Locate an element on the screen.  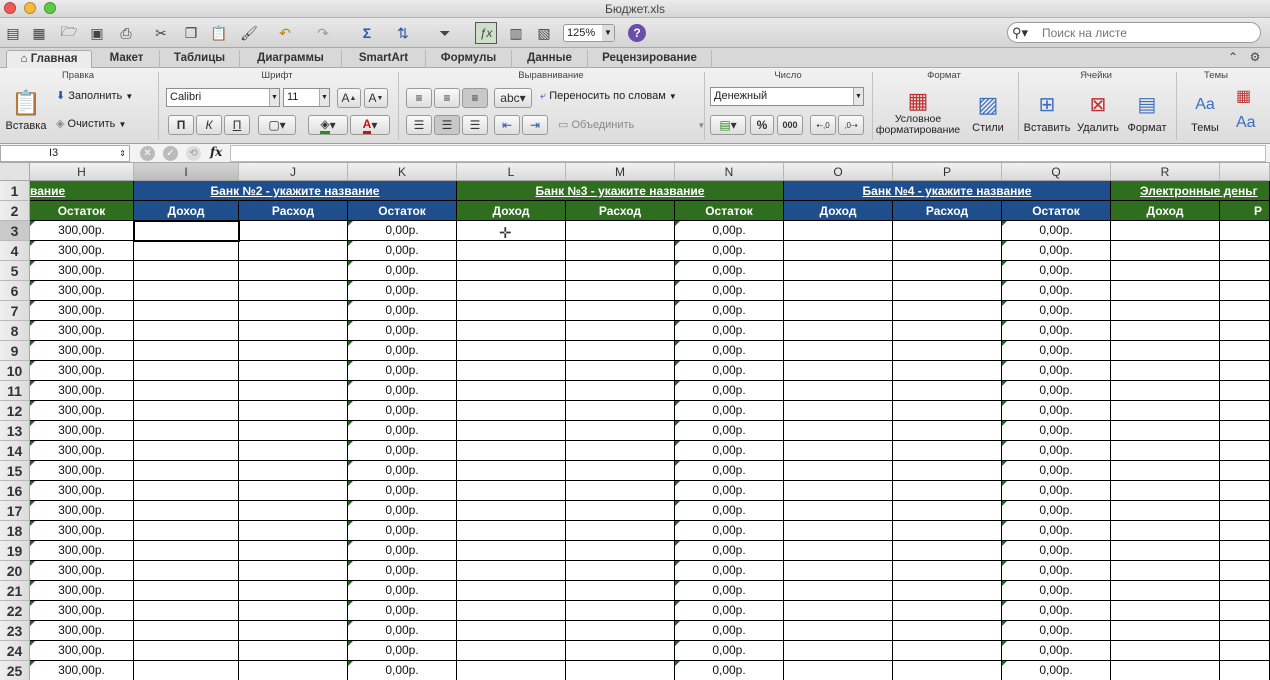
subheader-income: Доход is located at coordinates (511, 211).